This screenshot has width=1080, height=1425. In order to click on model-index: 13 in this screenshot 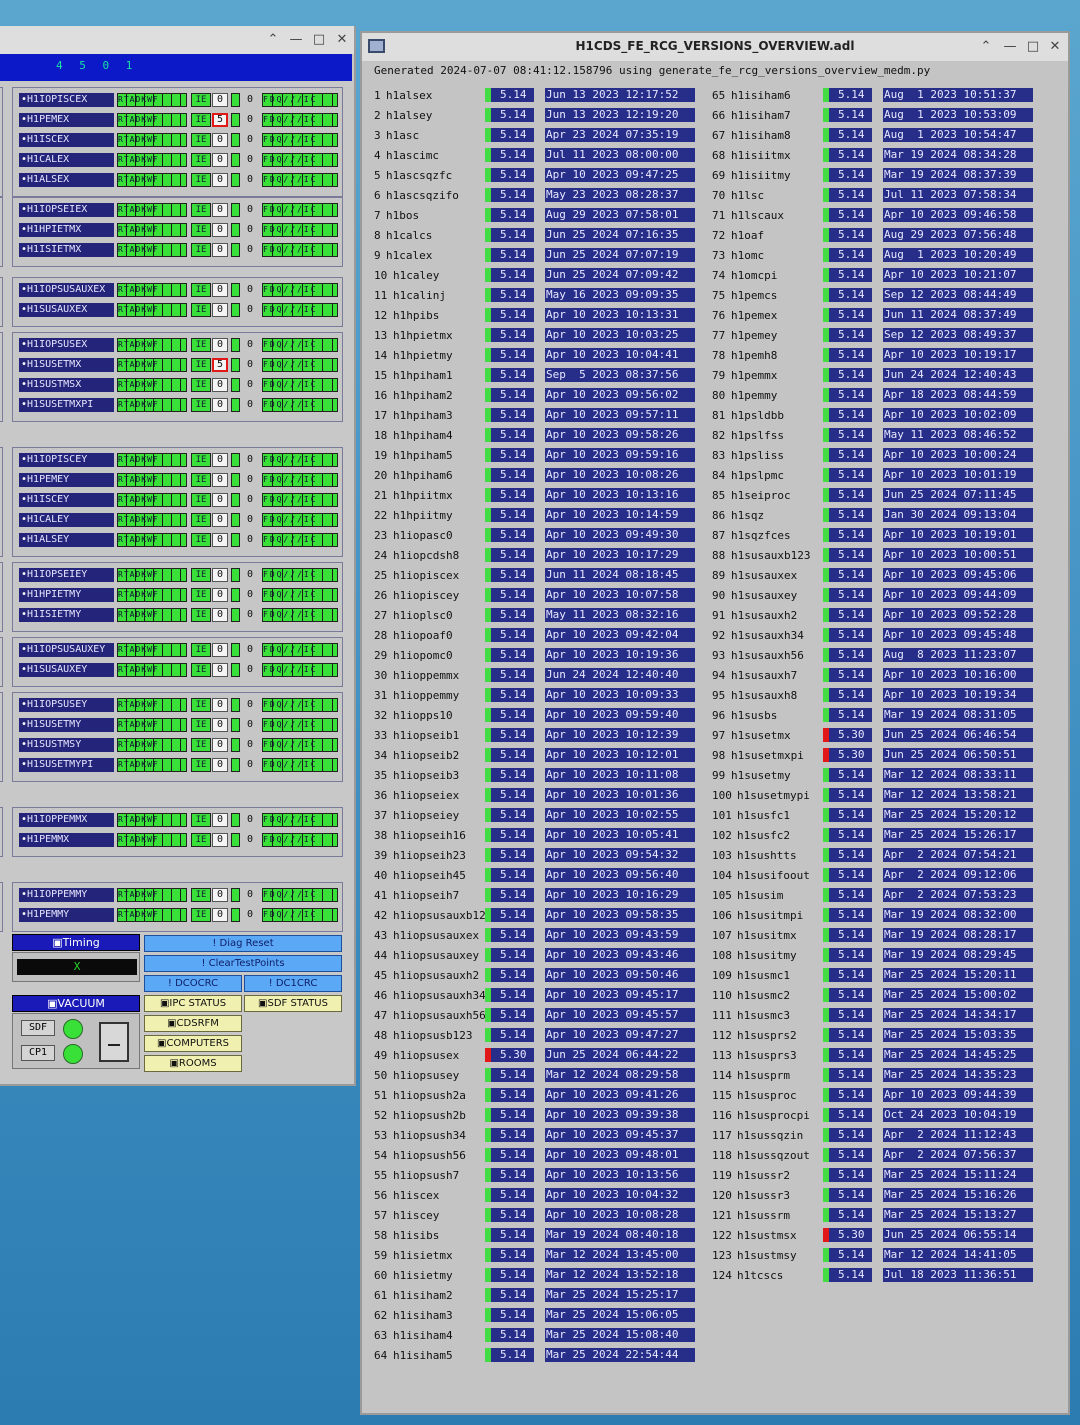, I will do `click(381, 335)`.